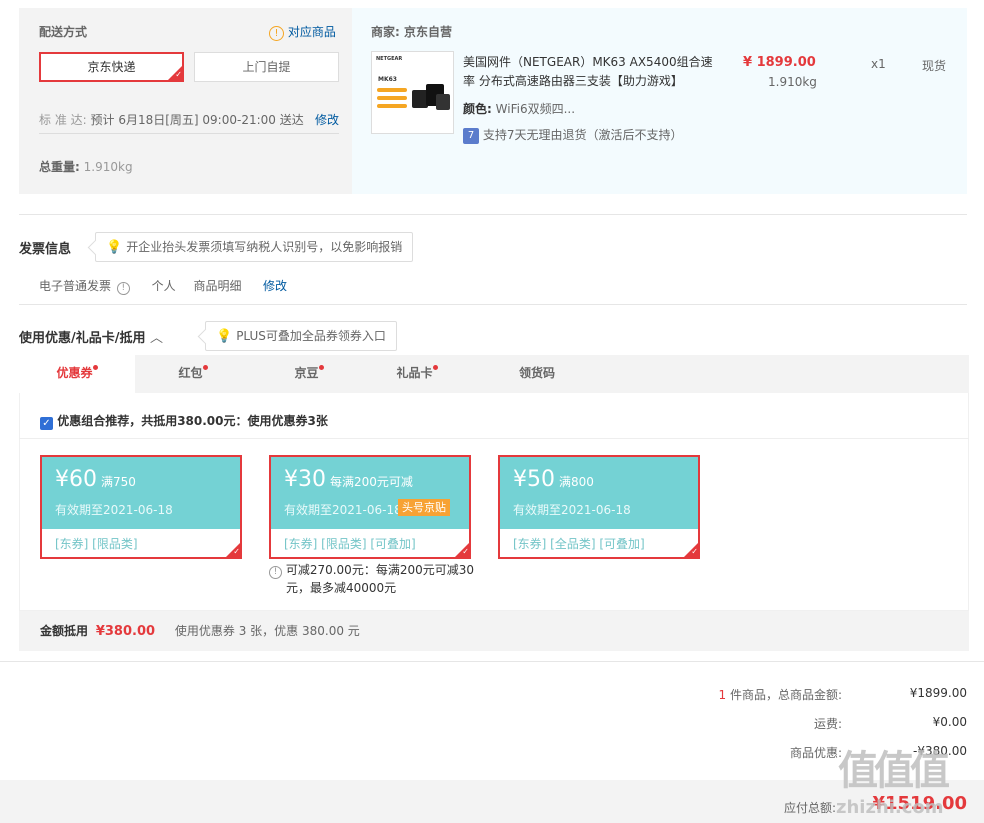 The image size is (984, 823). Describe the element at coordinates (350, 544) in the screenshot. I see `coupon-tags: [东券] [限品类] [可叠加]` at that location.